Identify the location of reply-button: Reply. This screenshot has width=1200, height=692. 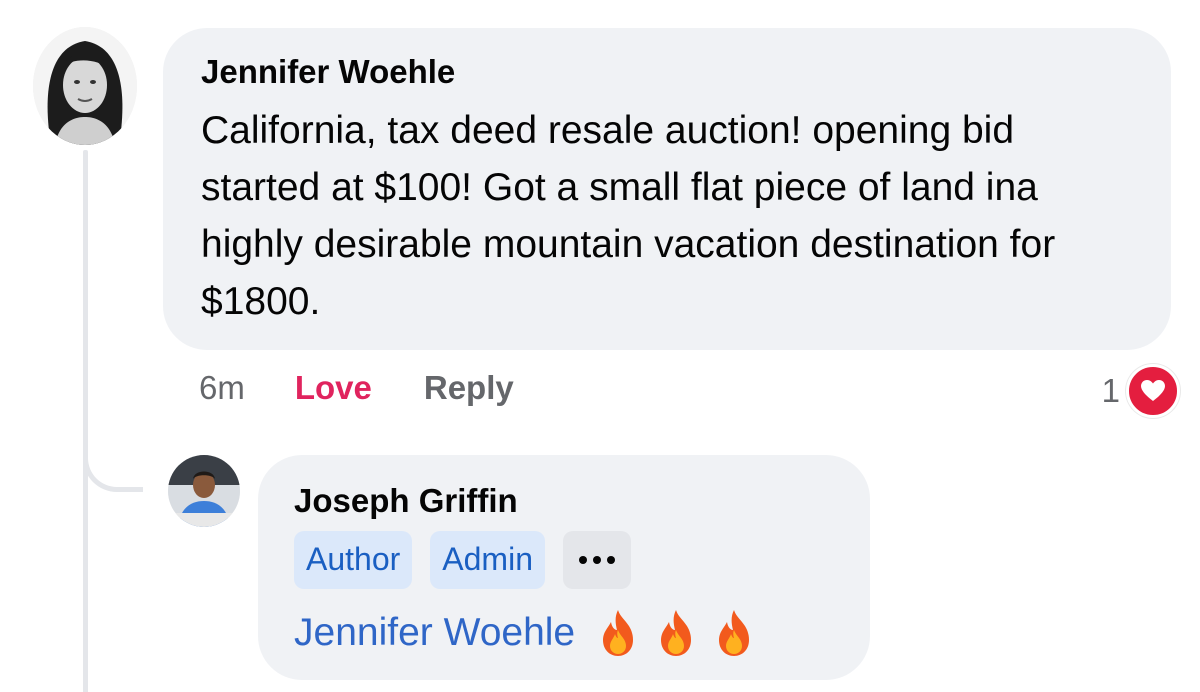
(469, 388).